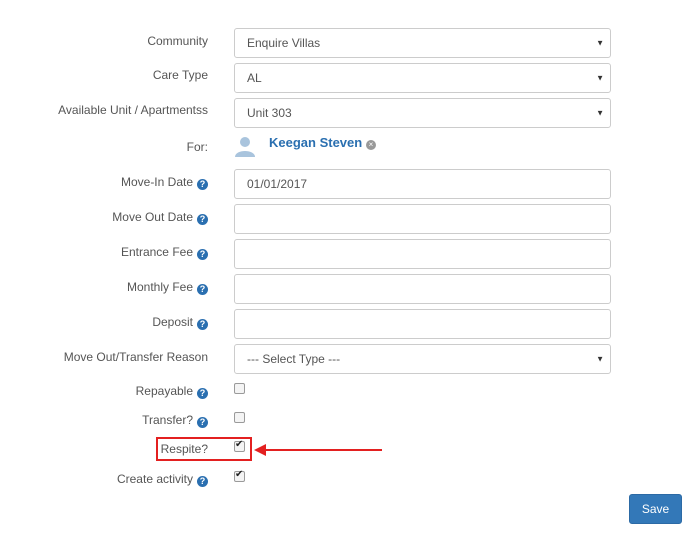 This screenshot has height=539, width=694. I want to click on move-in-date-label: Move-In Date?, so click(164, 182).